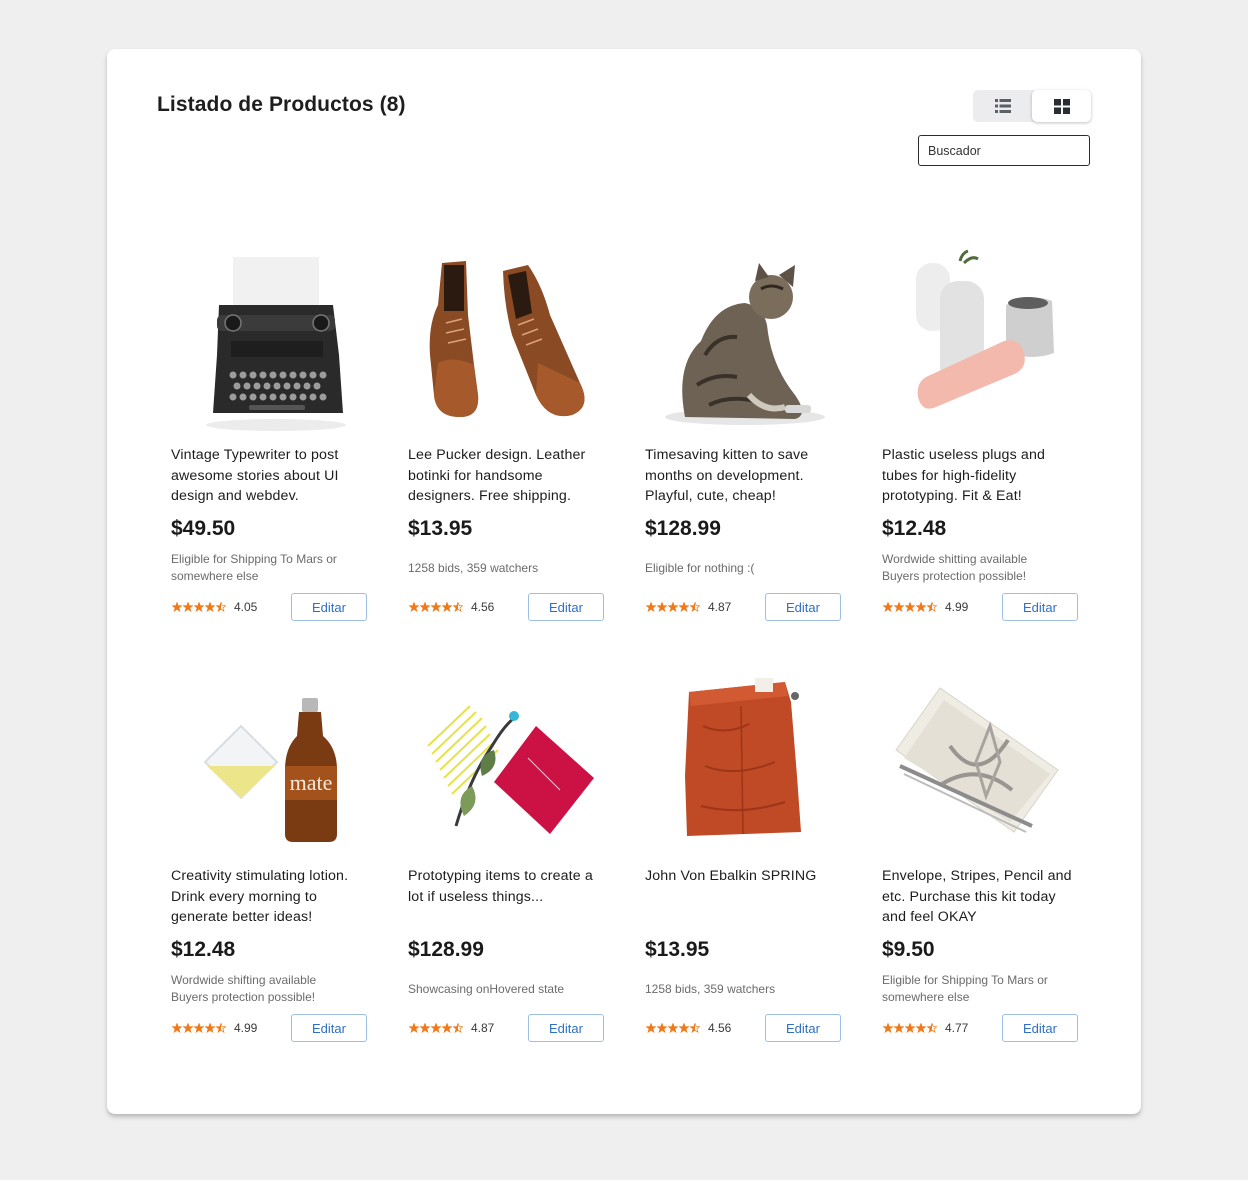  What do you see at coordinates (483, 1028) in the screenshot?
I see `rating-value: 4.87` at bounding box center [483, 1028].